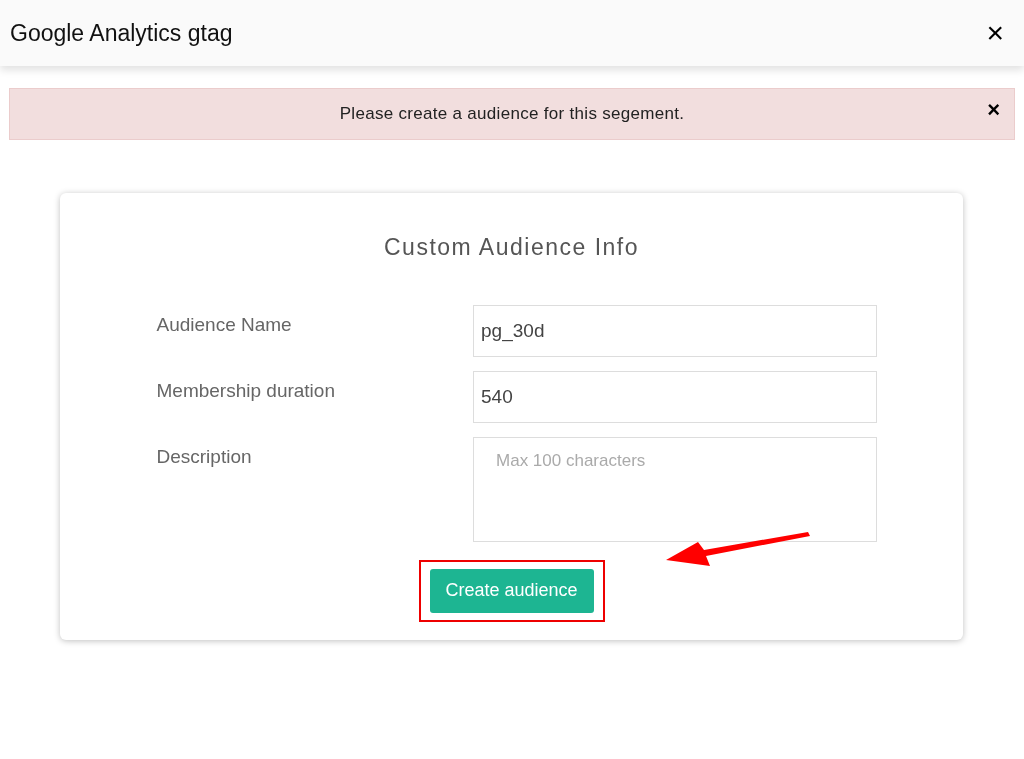  Describe the element at coordinates (995, 33) in the screenshot. I see `close-button: ×` at that location.